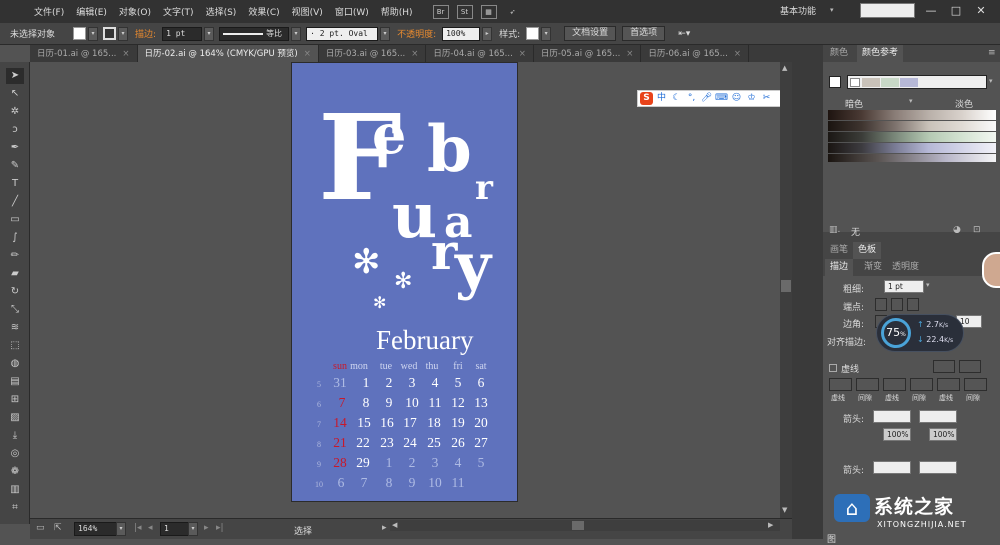 The image size is (1000, 545). I want to click on tab-transparency: 透明度, so click(905, 267).